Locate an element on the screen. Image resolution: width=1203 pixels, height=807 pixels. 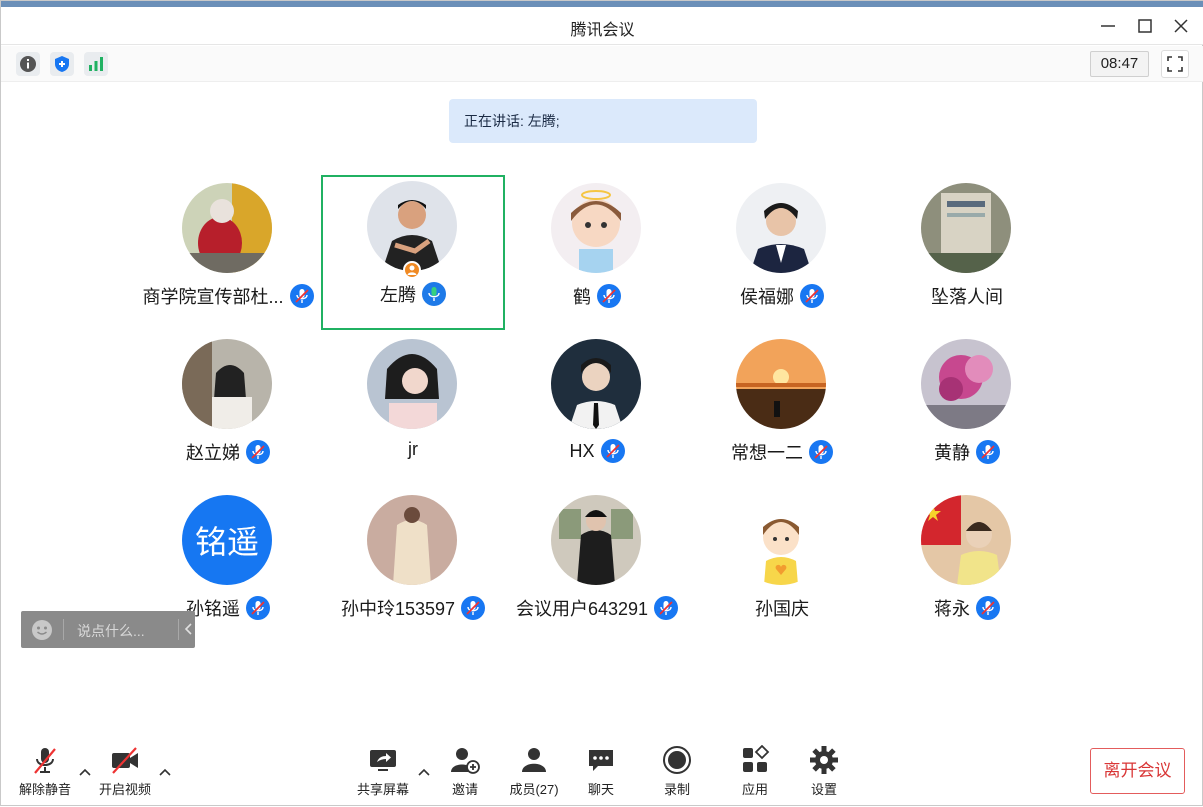
video-options-chevron-up-icon is located at coordinates (165, 772).